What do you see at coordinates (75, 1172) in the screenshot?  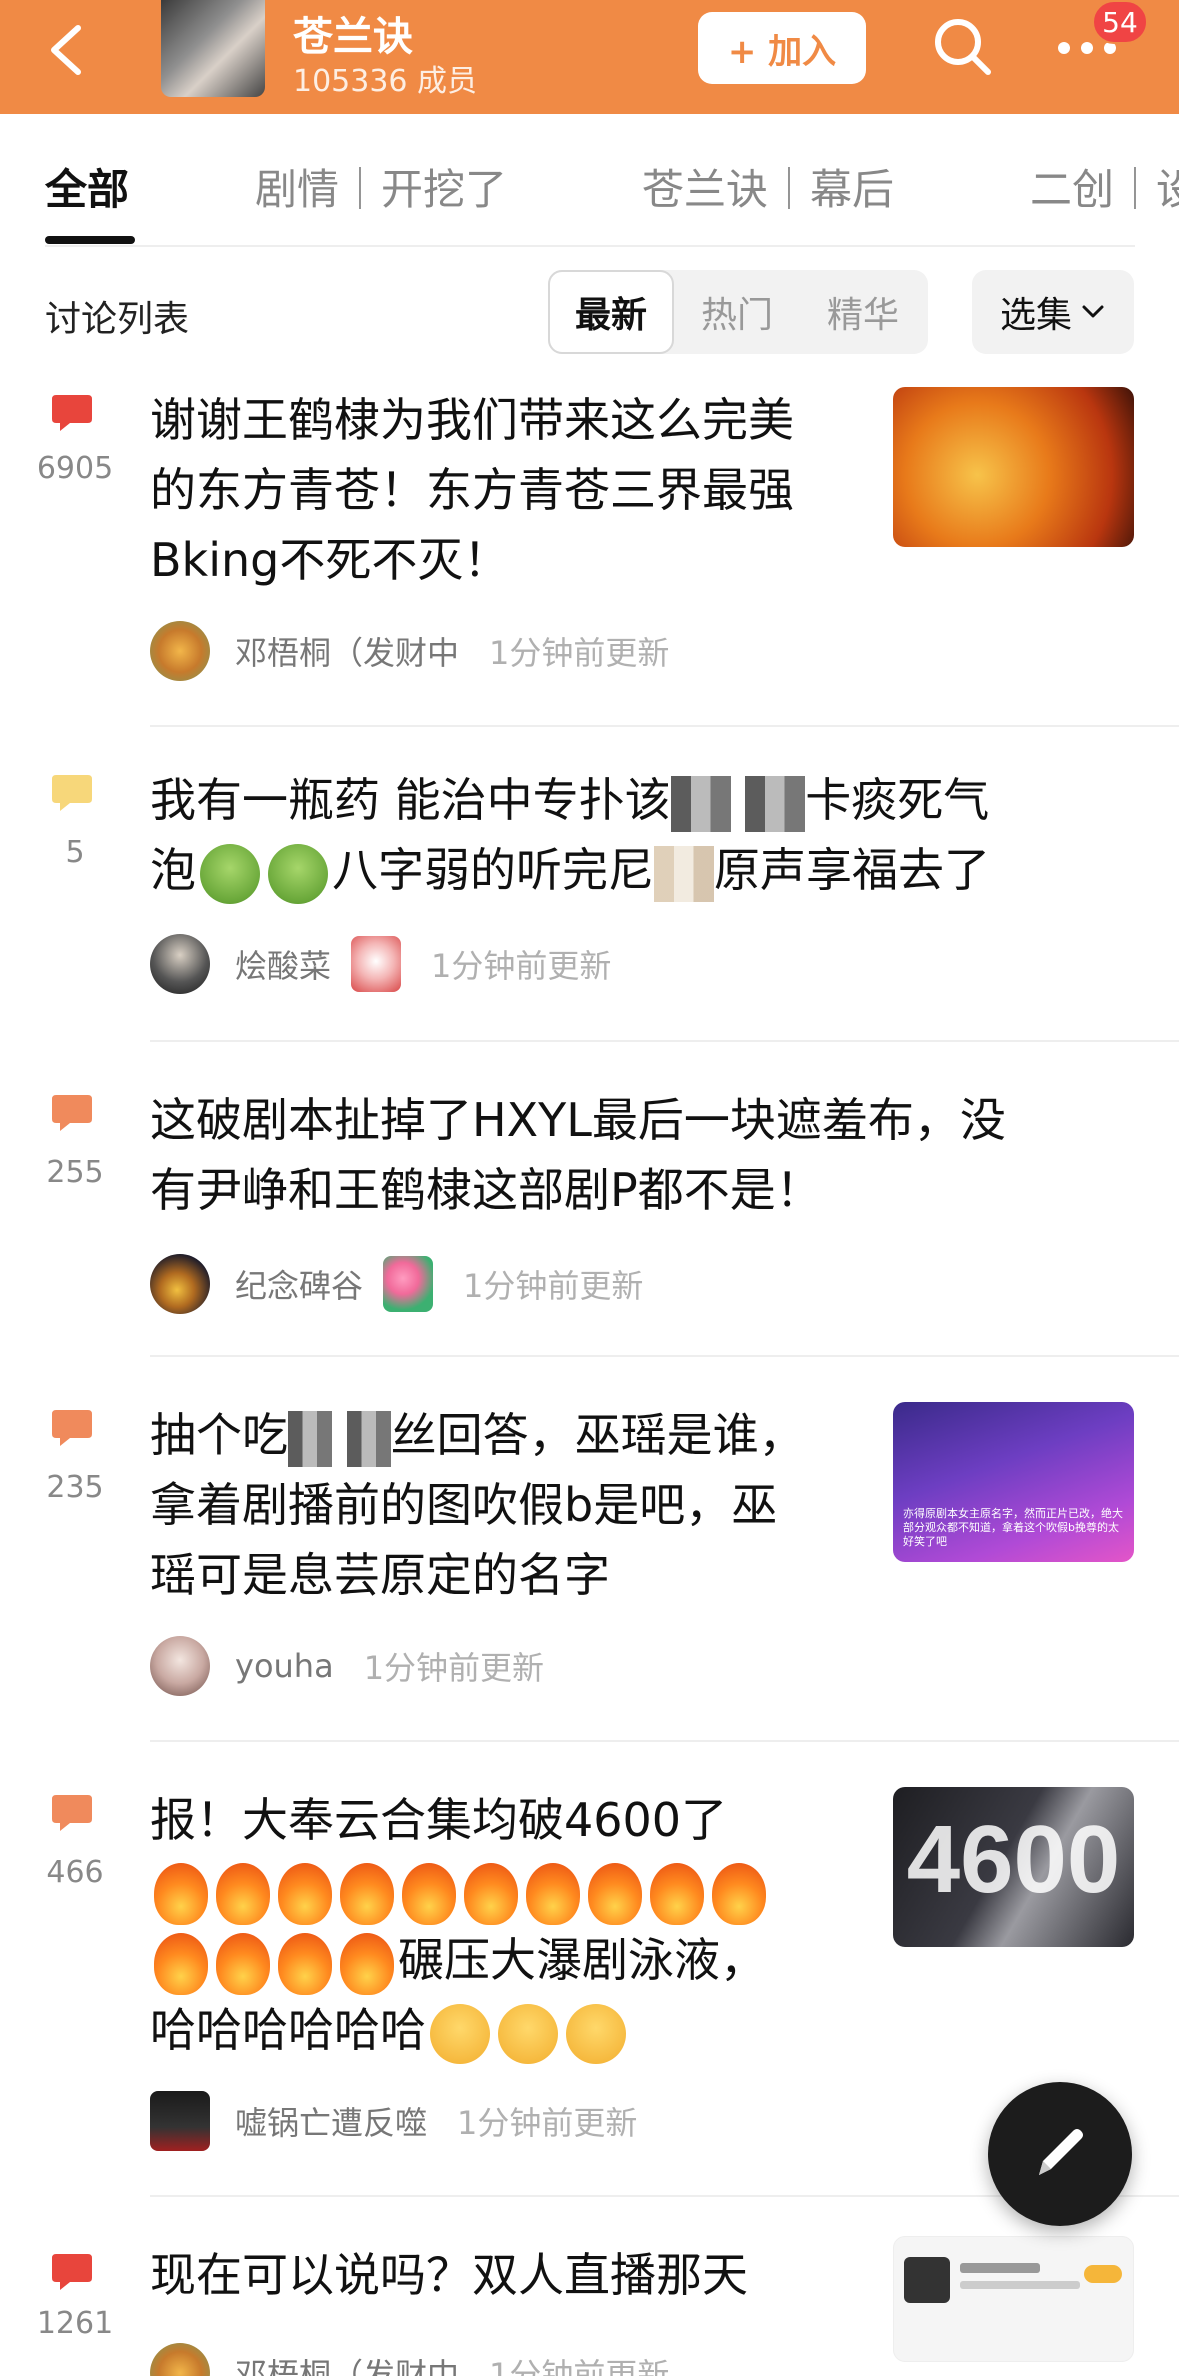 I see `comment-count: 255` at bounding box center [75, 1172].